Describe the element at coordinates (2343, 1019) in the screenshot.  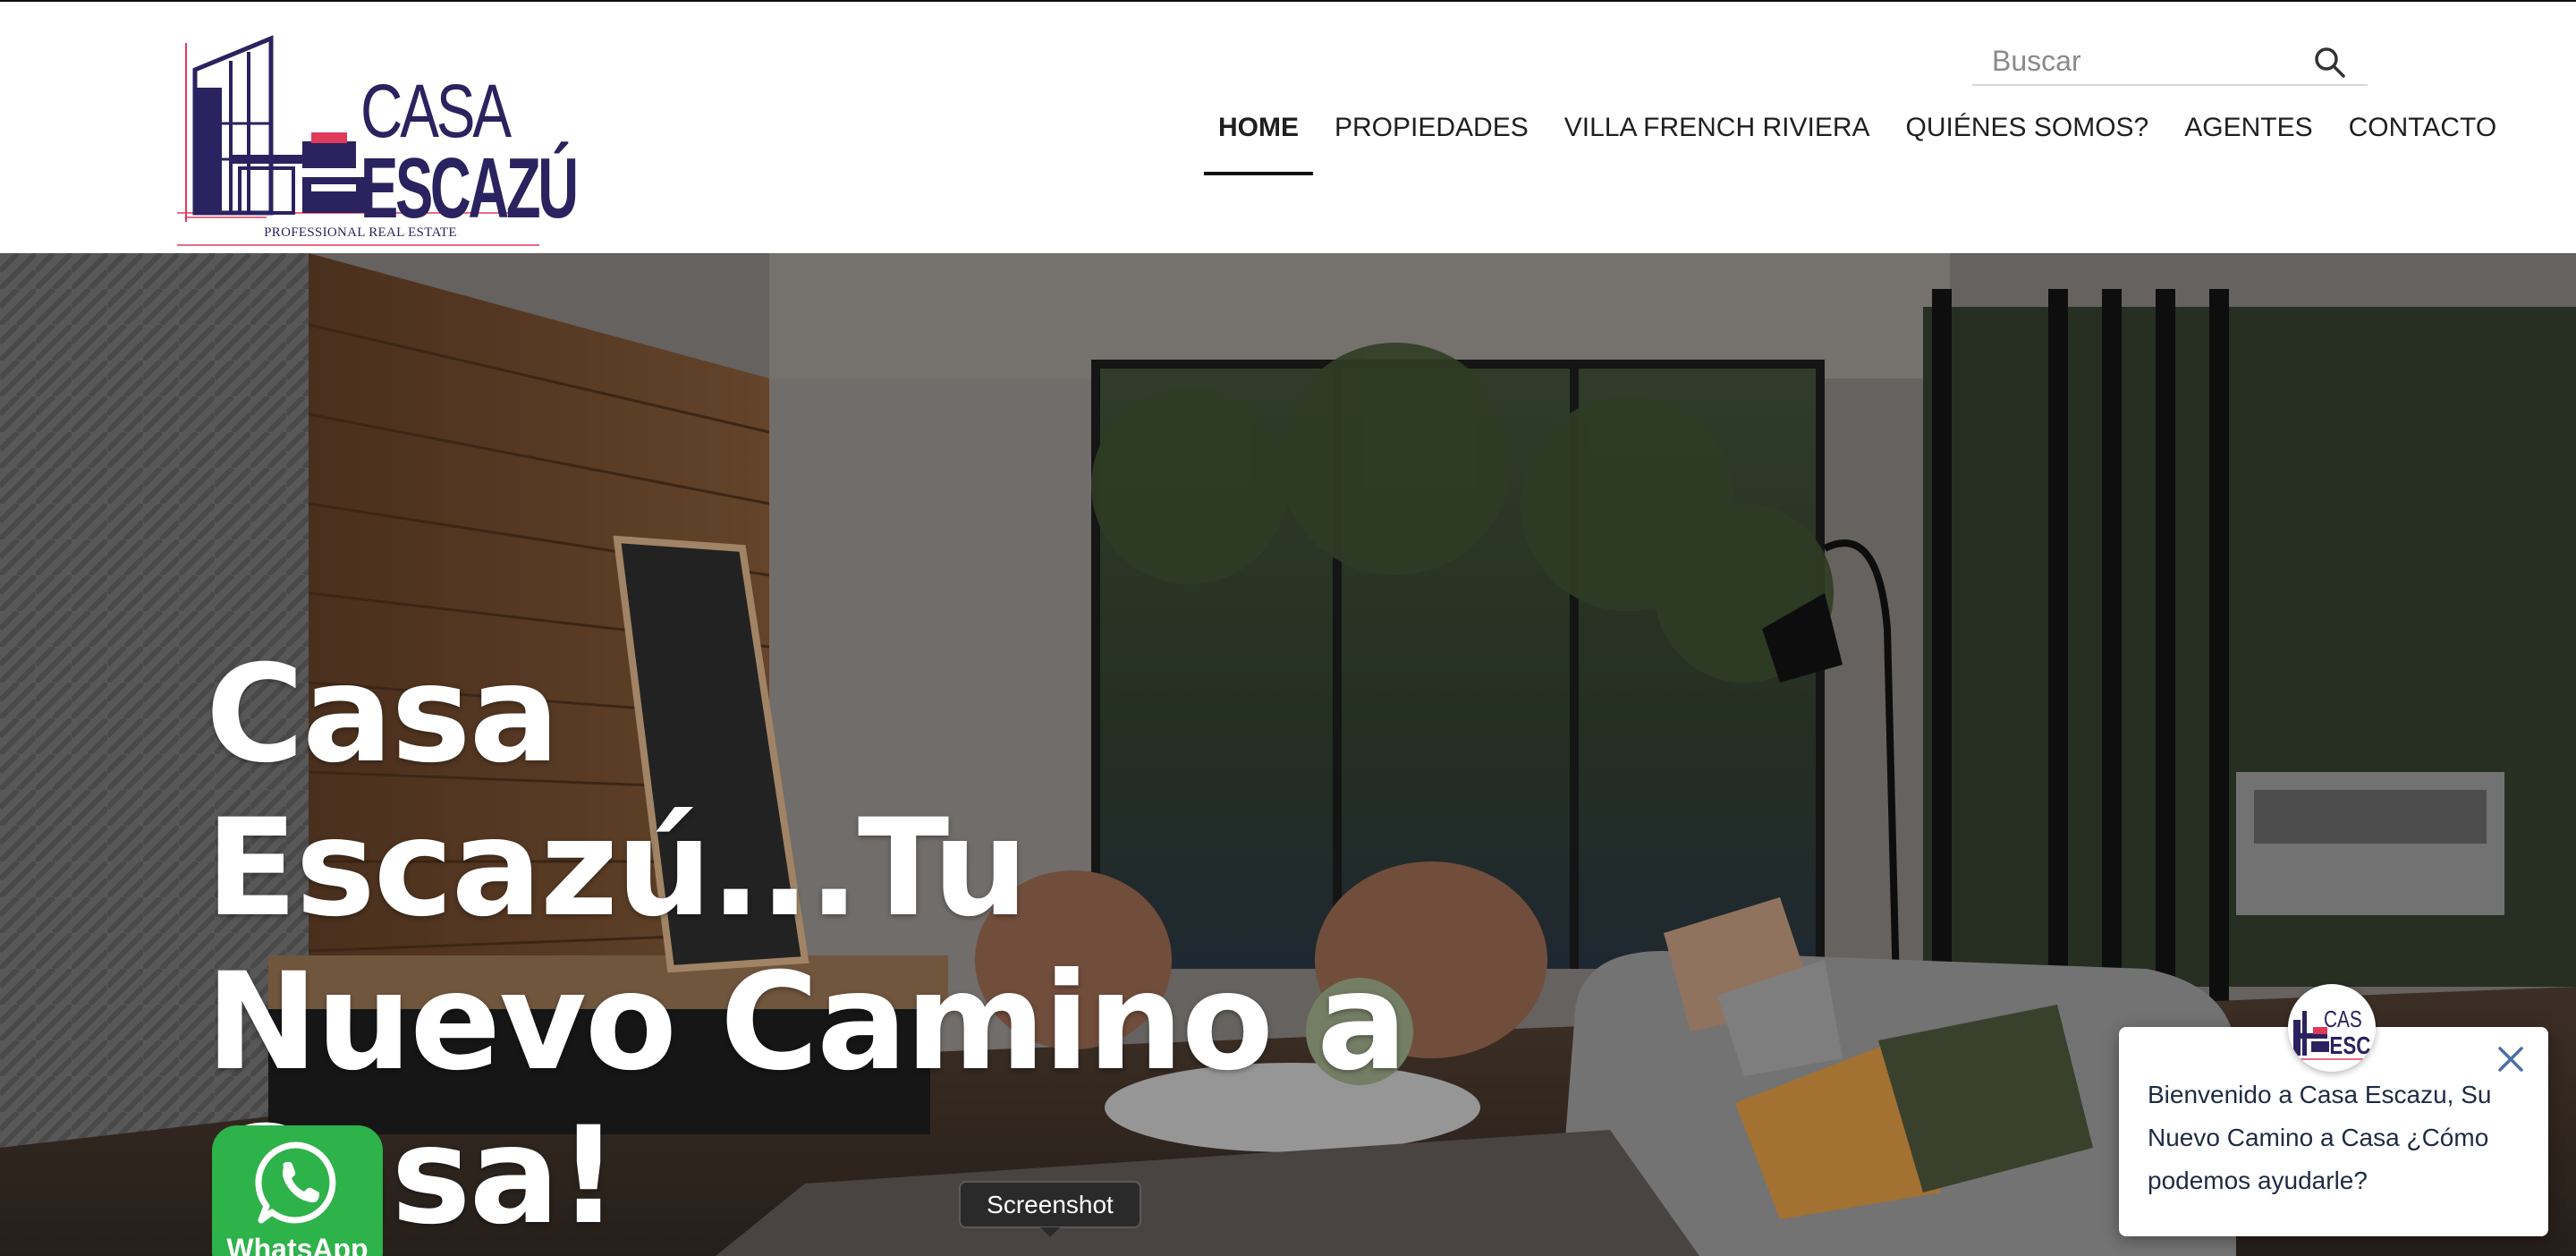
I see `svg-text: CAS` at that location.